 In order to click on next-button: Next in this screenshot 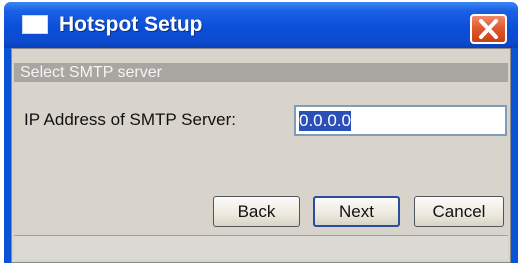, I will do `click(356, 211)`.